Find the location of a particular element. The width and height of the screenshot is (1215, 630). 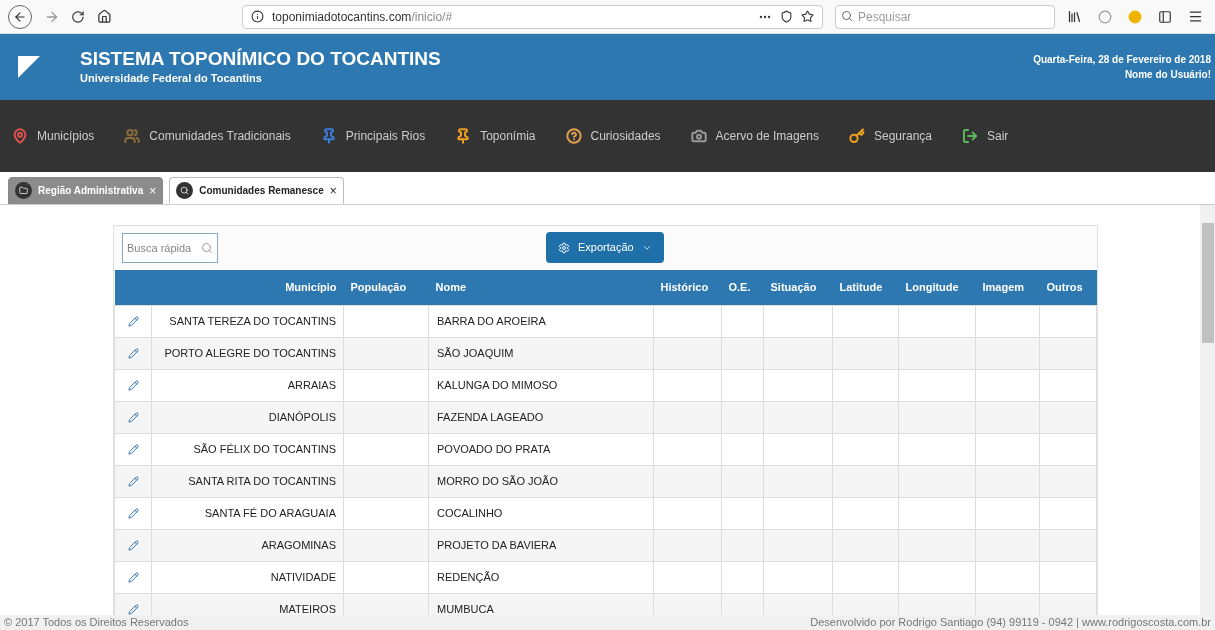

column-header: Imagem is located at coordinates (1007, 287).